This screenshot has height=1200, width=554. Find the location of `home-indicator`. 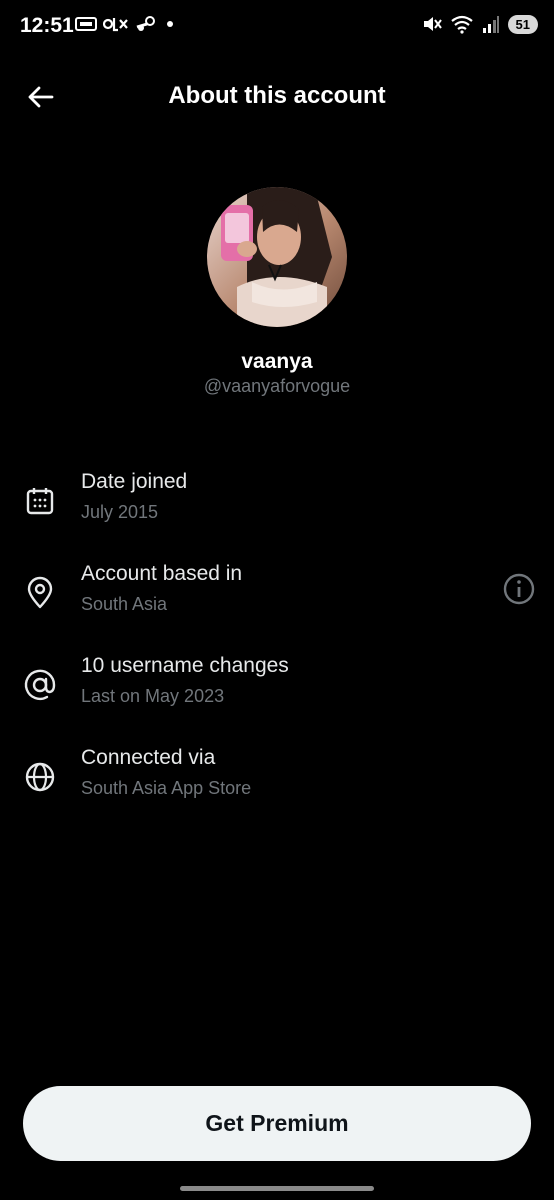

home-indicator is located at coordinates (277, 1188).